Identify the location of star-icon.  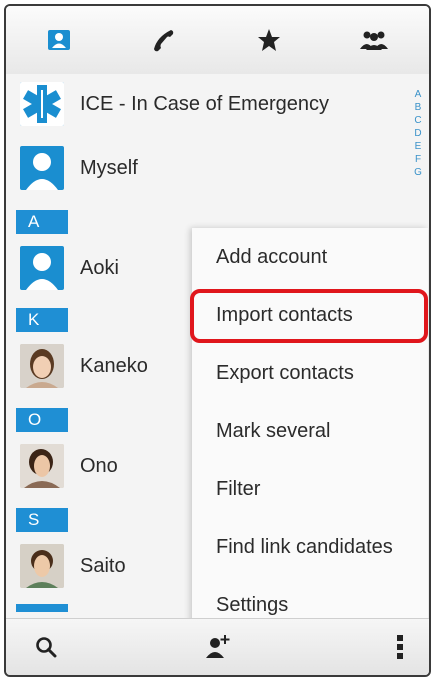
(268, 40).